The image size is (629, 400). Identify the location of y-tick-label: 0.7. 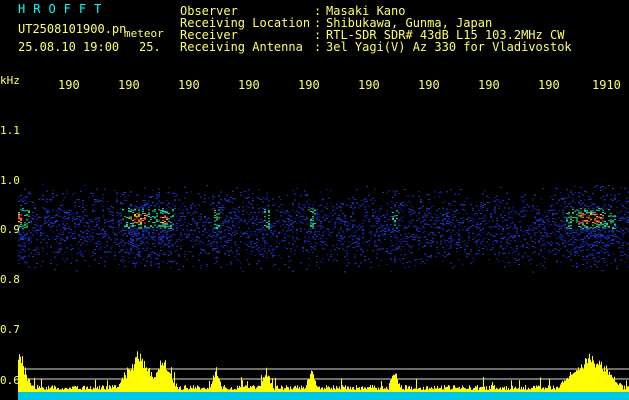
(10, 329).